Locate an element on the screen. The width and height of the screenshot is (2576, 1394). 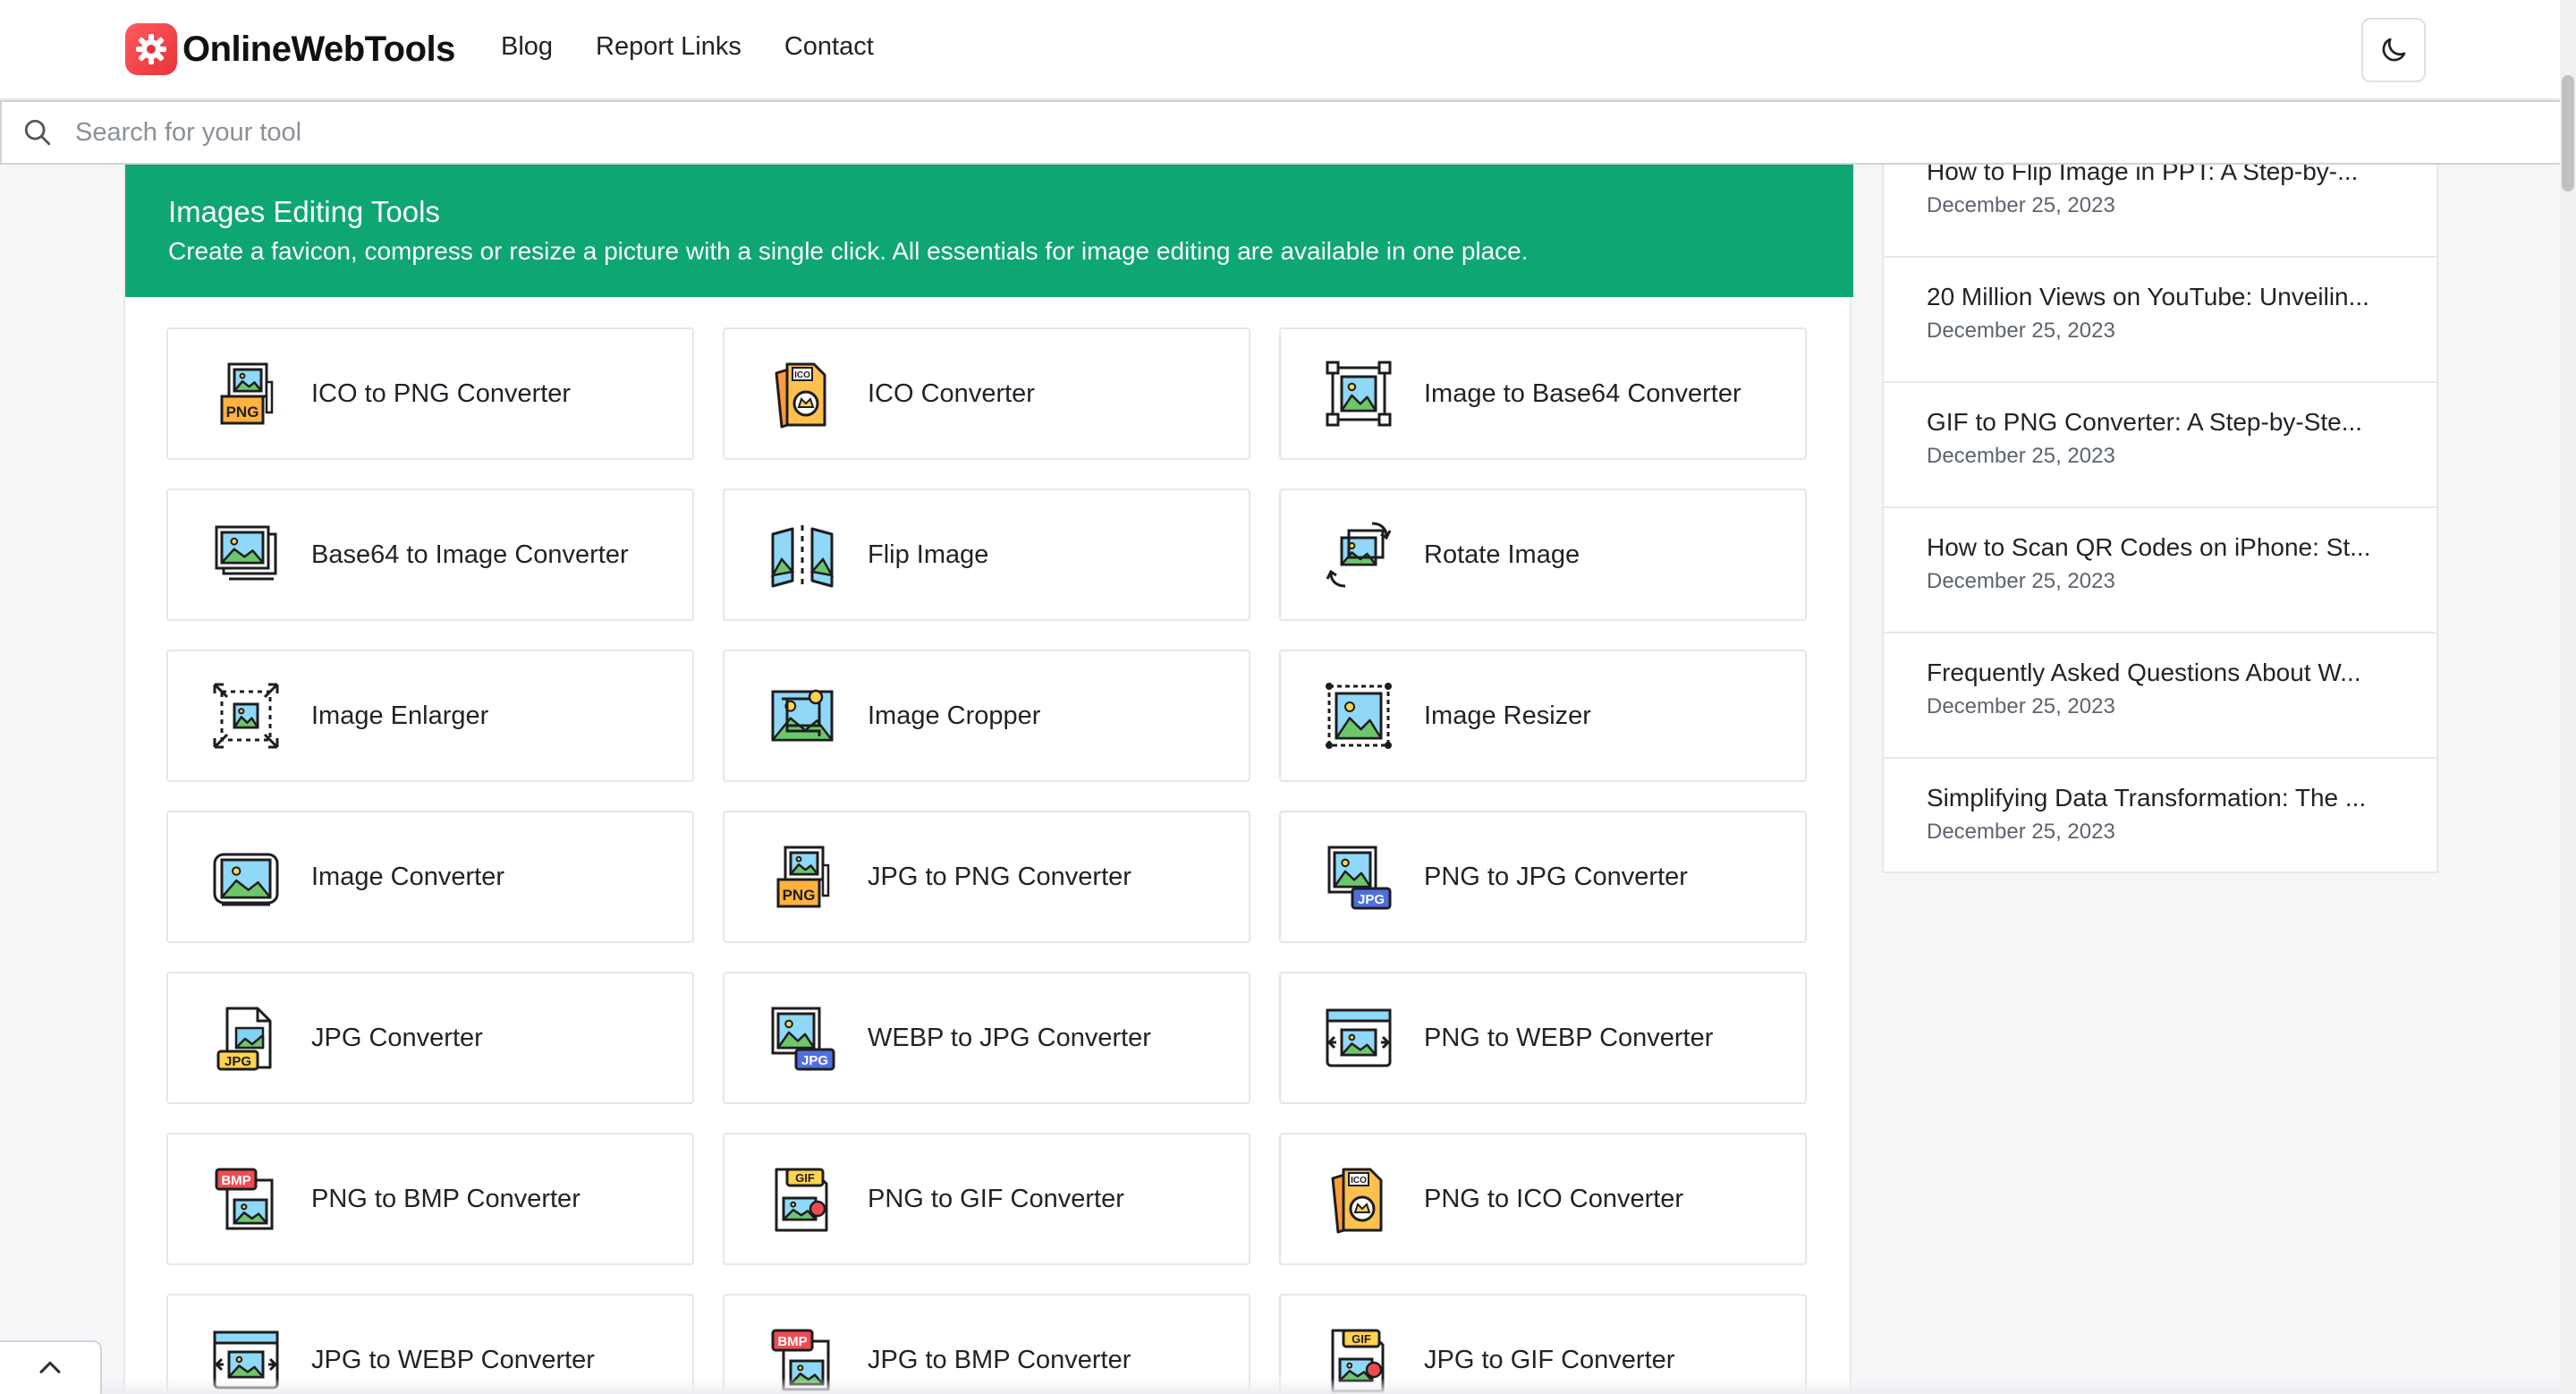
tool-card: PNG ICO to PNG Converter is located at coordinates (430, 393).